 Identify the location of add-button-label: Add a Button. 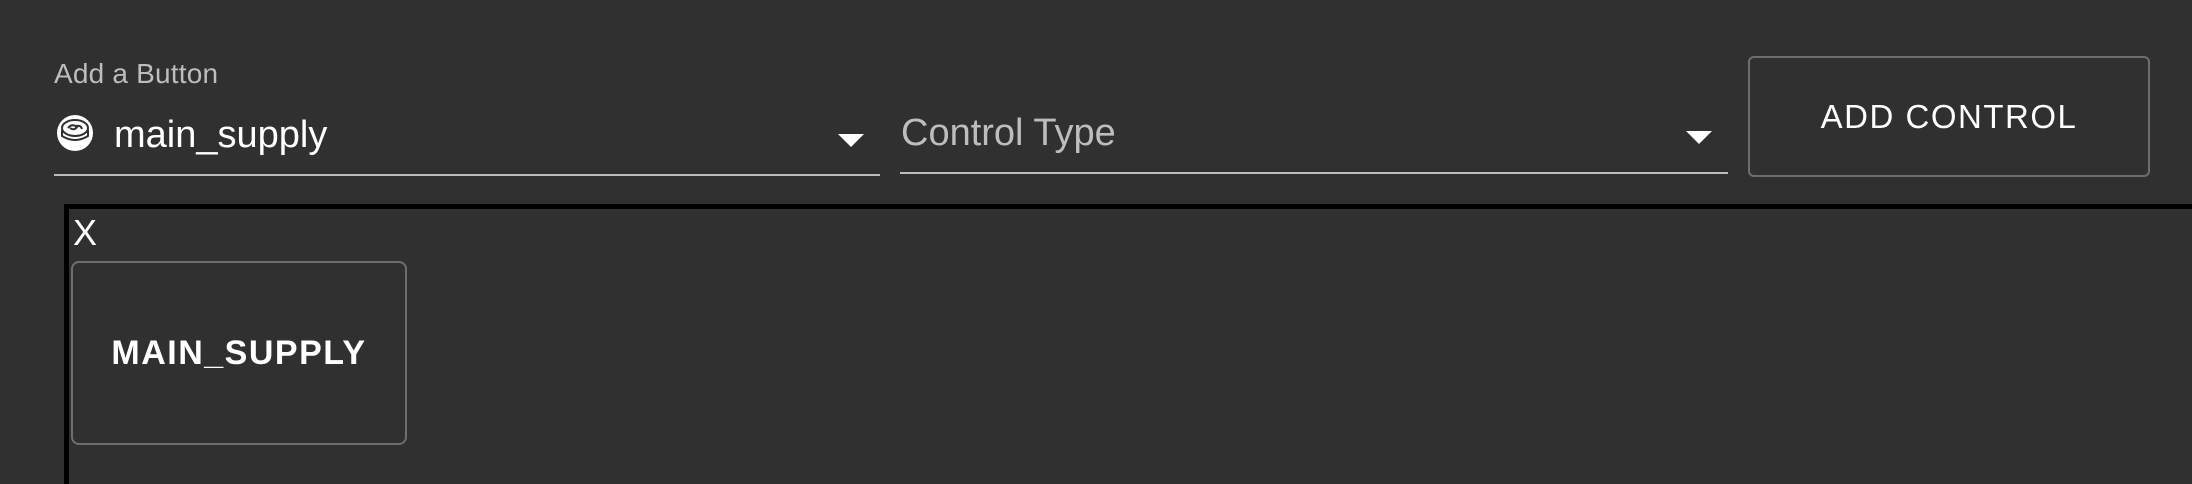
(136, 73).